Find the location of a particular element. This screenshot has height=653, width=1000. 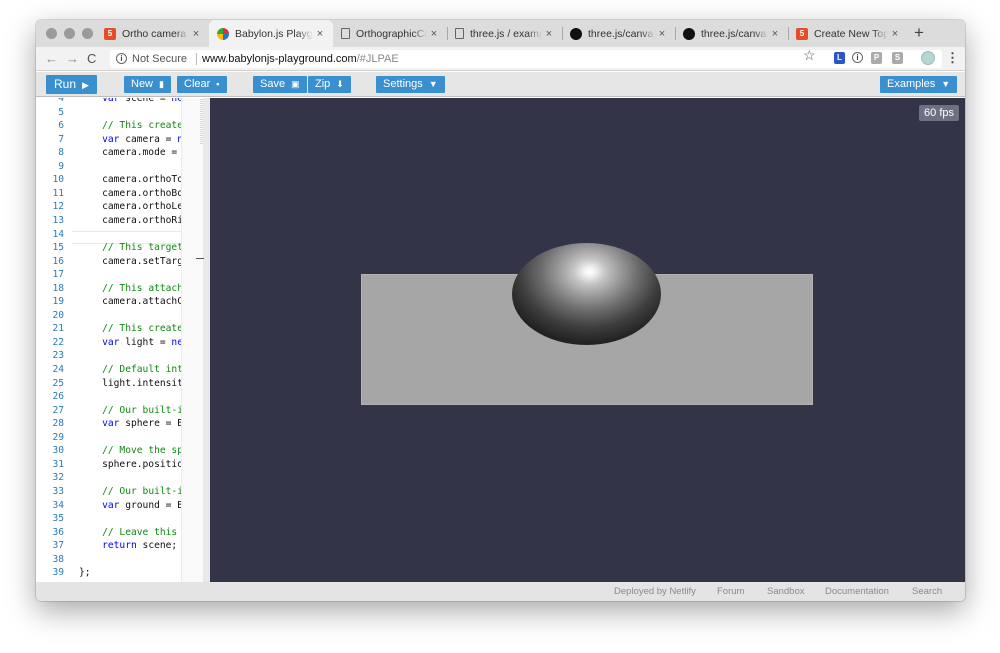

line-number: 27 is located at coordinates (58, 410).